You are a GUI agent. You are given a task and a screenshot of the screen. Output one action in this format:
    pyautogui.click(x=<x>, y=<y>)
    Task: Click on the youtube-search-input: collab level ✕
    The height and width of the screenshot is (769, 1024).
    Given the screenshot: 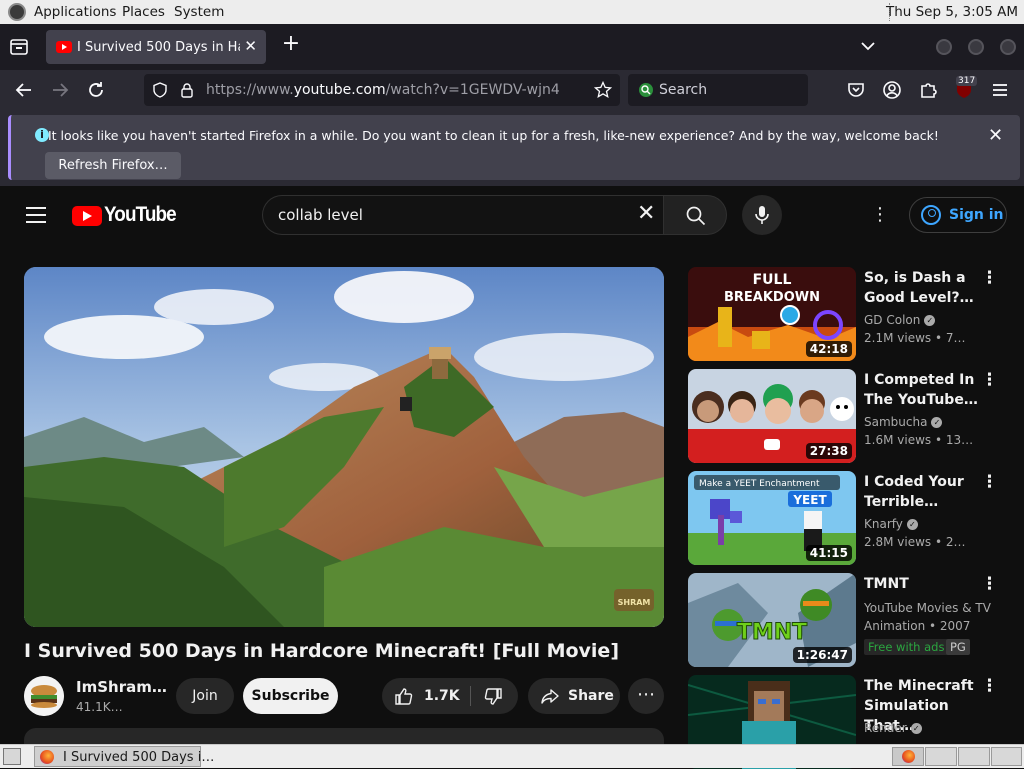 What is the action you would take?
    pyautogui.click(x=463, y=215)
    